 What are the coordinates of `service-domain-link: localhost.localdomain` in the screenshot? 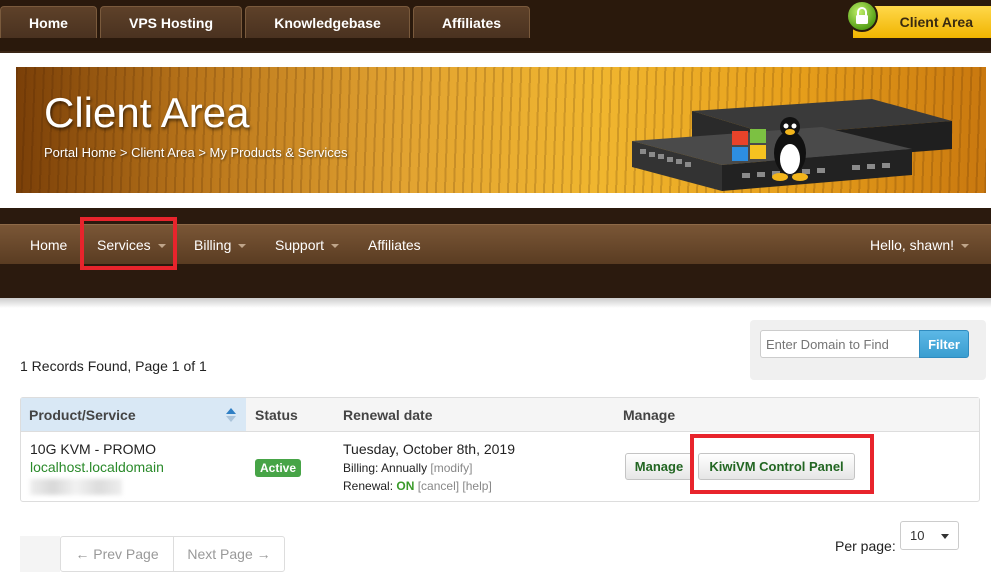 It's located at (97, 467).